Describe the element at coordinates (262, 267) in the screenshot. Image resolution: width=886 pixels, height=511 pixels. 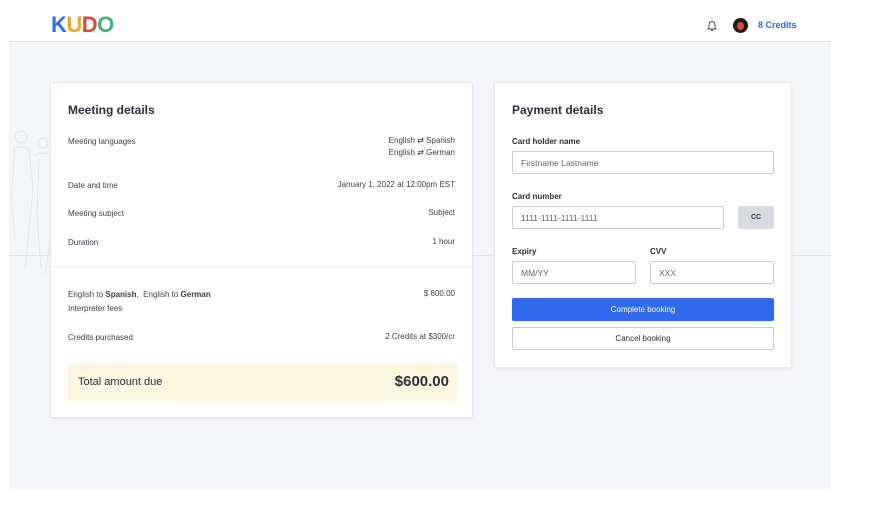
I see `section-divider` at that location.